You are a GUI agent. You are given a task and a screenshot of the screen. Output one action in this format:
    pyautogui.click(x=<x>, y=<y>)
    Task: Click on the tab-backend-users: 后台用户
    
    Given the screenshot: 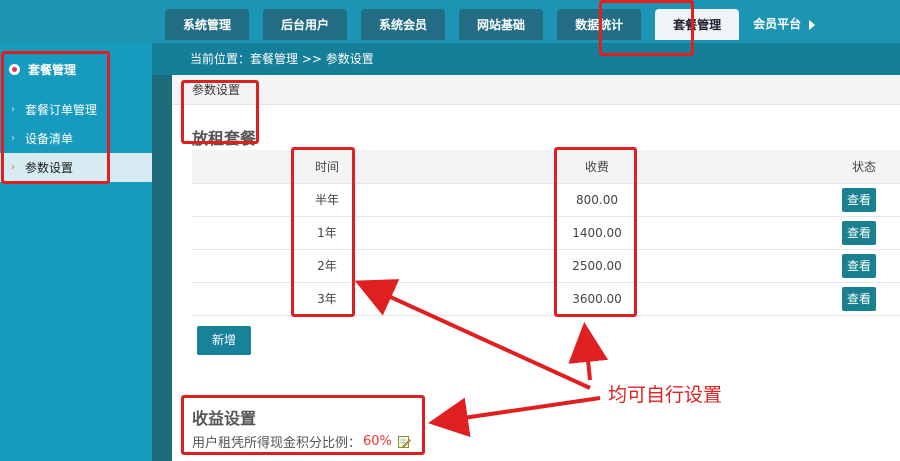 What is the action you would take?
    pyautogui.click(x=305, y=24)
    